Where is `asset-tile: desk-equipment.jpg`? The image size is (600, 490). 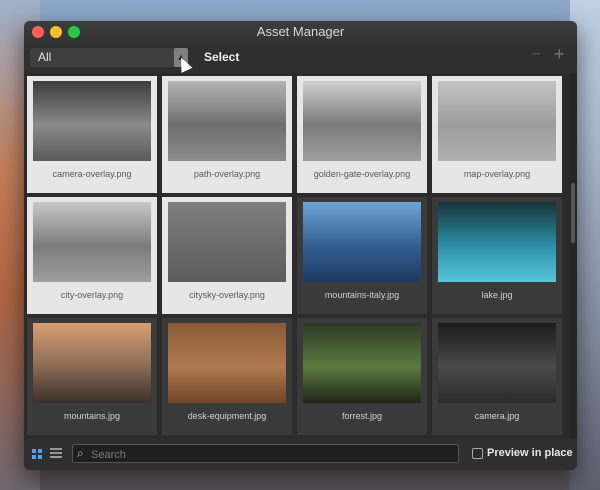 asset-tile: desk-equipment.jpg is located at coordinates (227, 376).